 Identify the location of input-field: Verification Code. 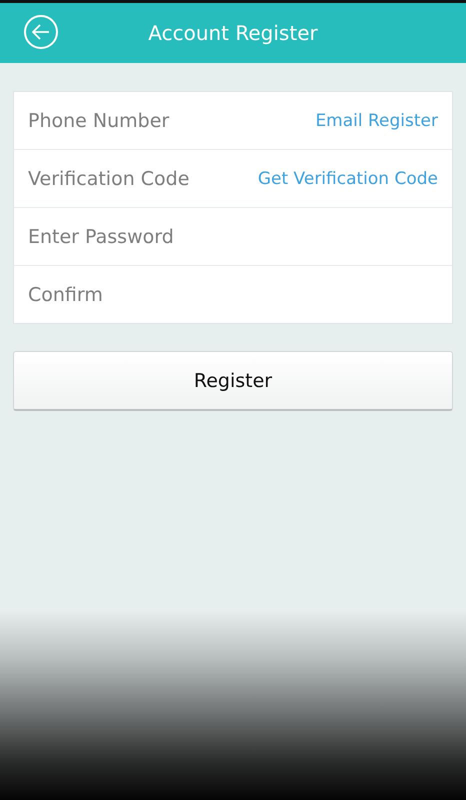
(143, 179).